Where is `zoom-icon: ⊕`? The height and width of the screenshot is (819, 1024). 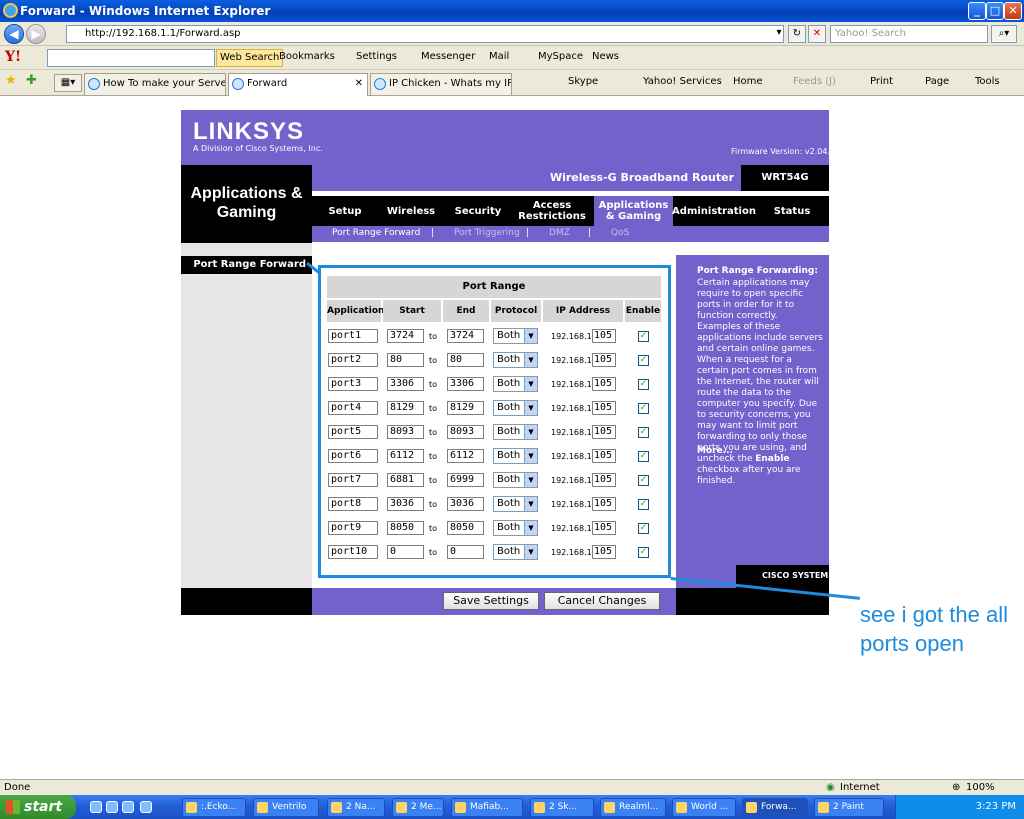
zoom-icon: ⊕ is located at coordinates (956, 787).